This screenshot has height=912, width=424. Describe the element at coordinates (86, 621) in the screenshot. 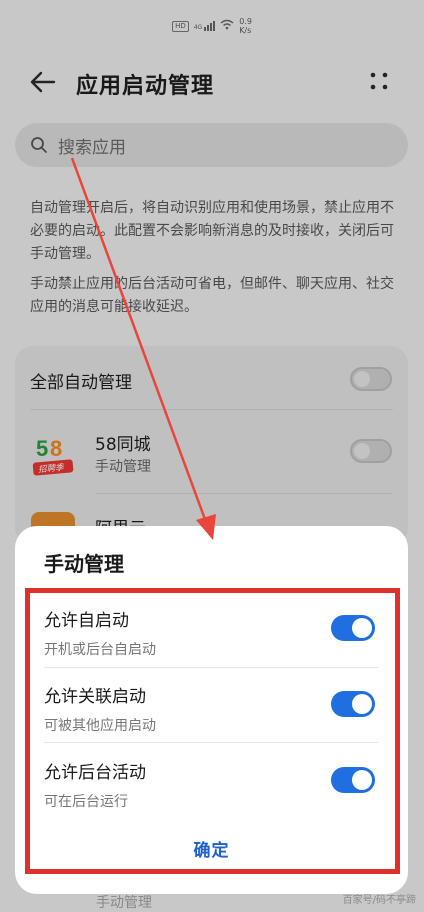

I see `option-title: 允许自启动` at that location.